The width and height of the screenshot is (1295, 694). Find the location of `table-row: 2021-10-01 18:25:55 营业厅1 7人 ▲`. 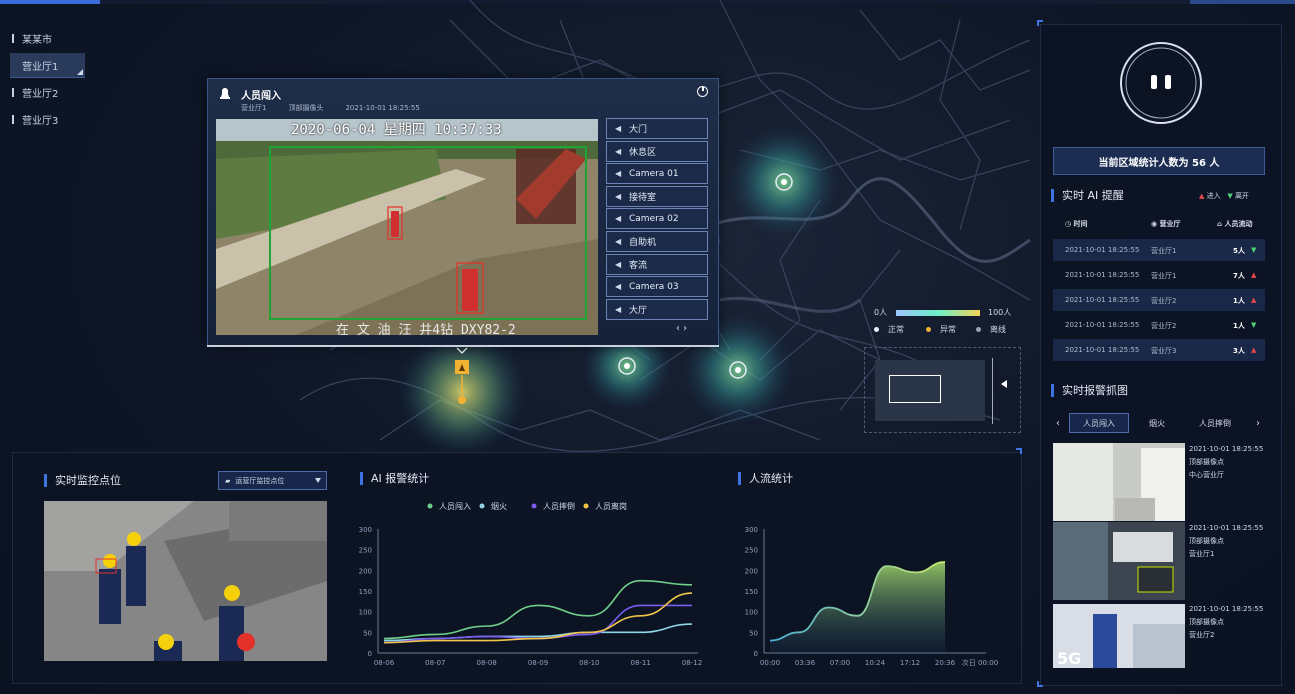

table-row: 2021-10-01 18:25:55 营业厅1 7人 ▲ is located at coordinates (1159, 275).